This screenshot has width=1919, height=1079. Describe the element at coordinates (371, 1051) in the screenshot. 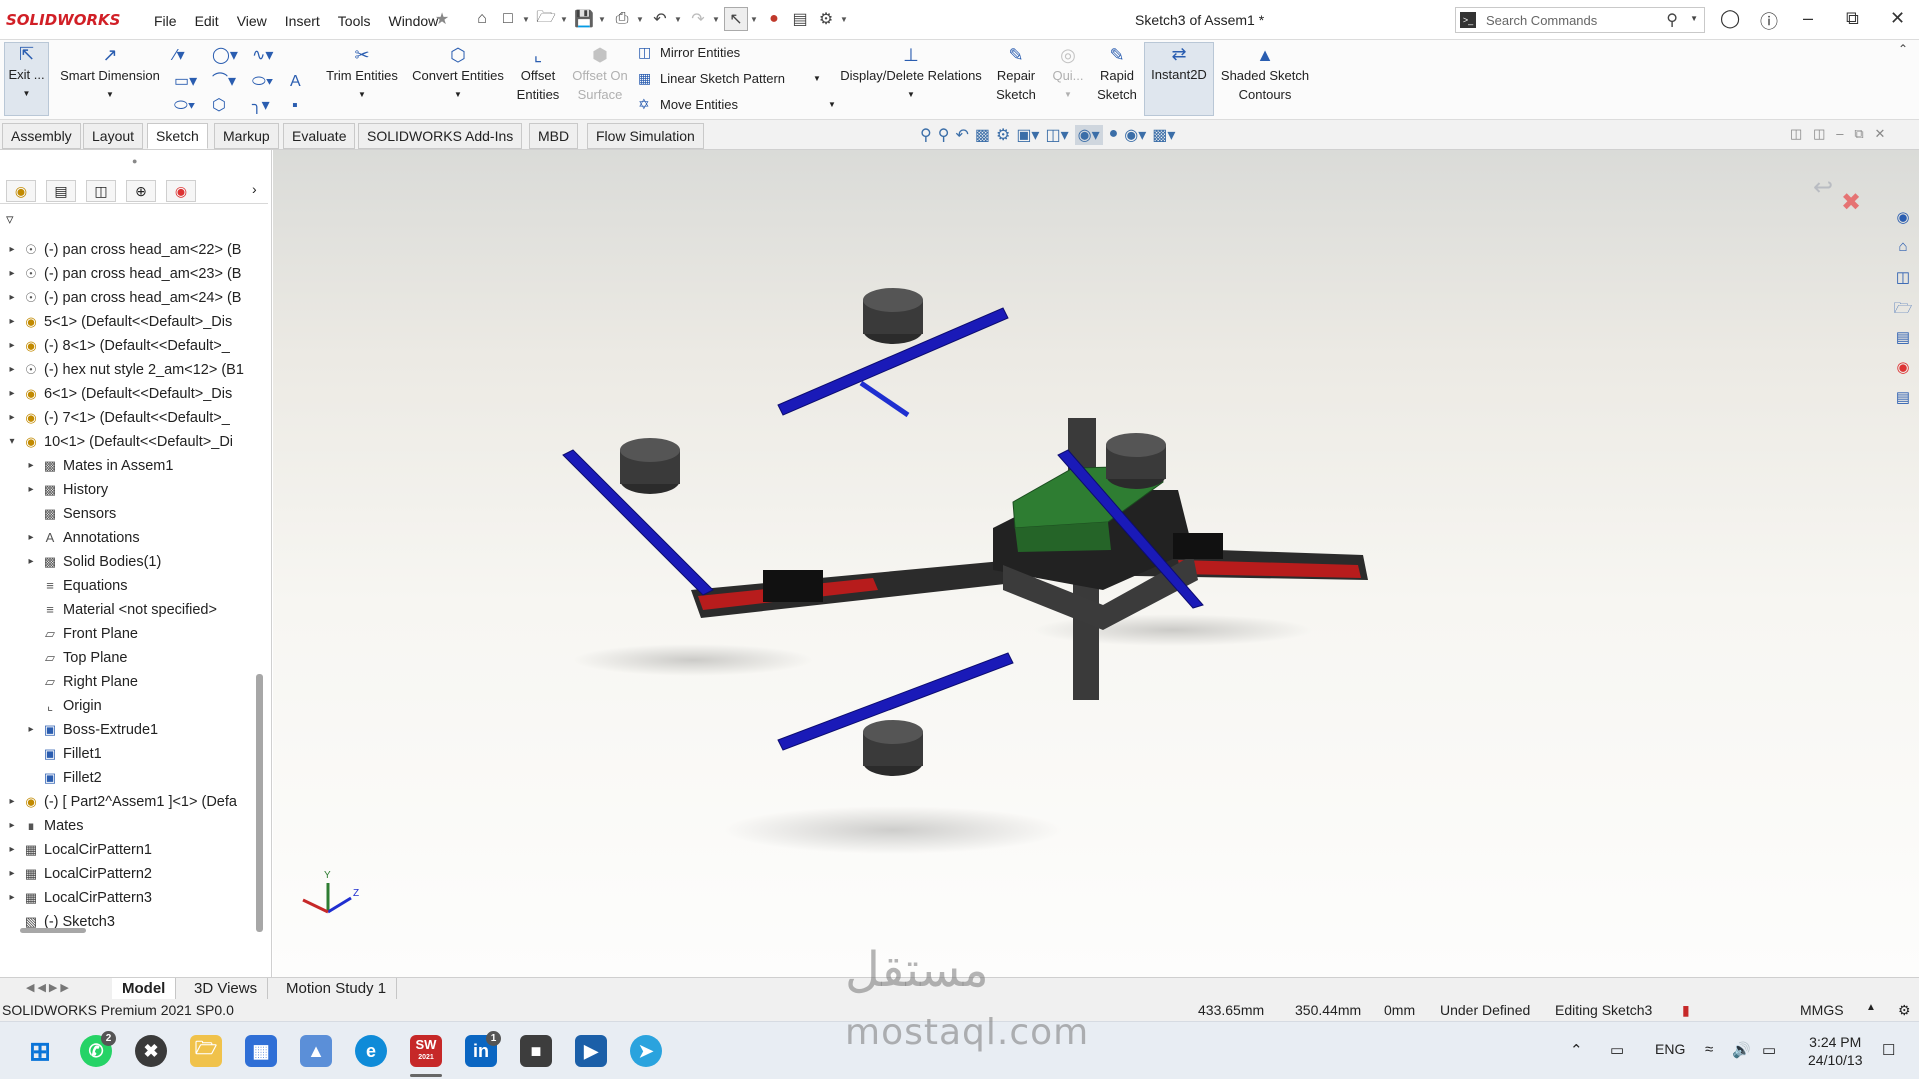

I see `edge-browser-icon: e` at that location.